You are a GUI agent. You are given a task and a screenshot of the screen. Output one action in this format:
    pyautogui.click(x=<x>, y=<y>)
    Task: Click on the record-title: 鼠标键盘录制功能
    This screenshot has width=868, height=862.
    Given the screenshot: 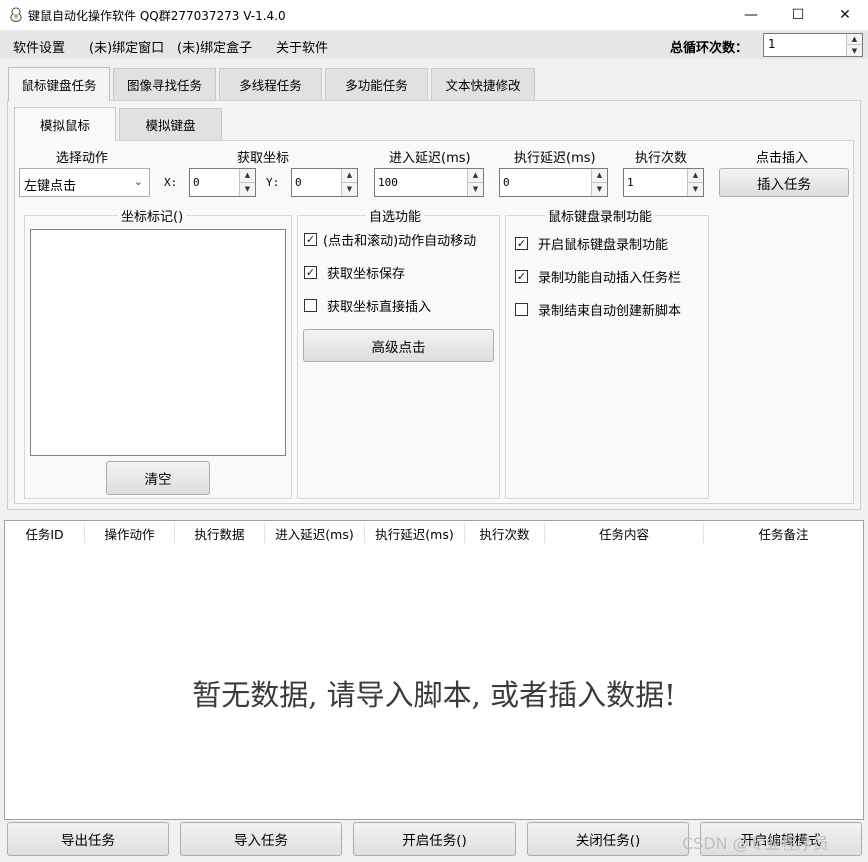 What is the action you would take?
    pyautogui.click(x=600, y=215)
    